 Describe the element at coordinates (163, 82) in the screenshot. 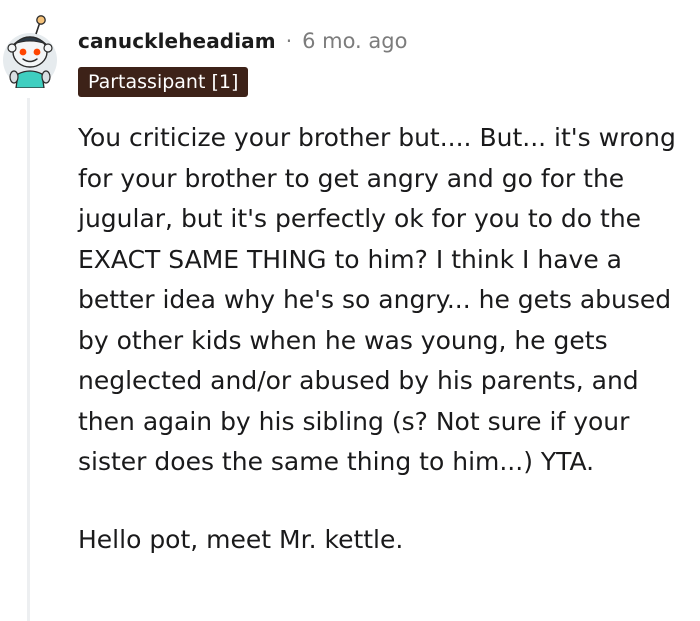

I see `user-flair-badge: Partassipant [1]` at that location.